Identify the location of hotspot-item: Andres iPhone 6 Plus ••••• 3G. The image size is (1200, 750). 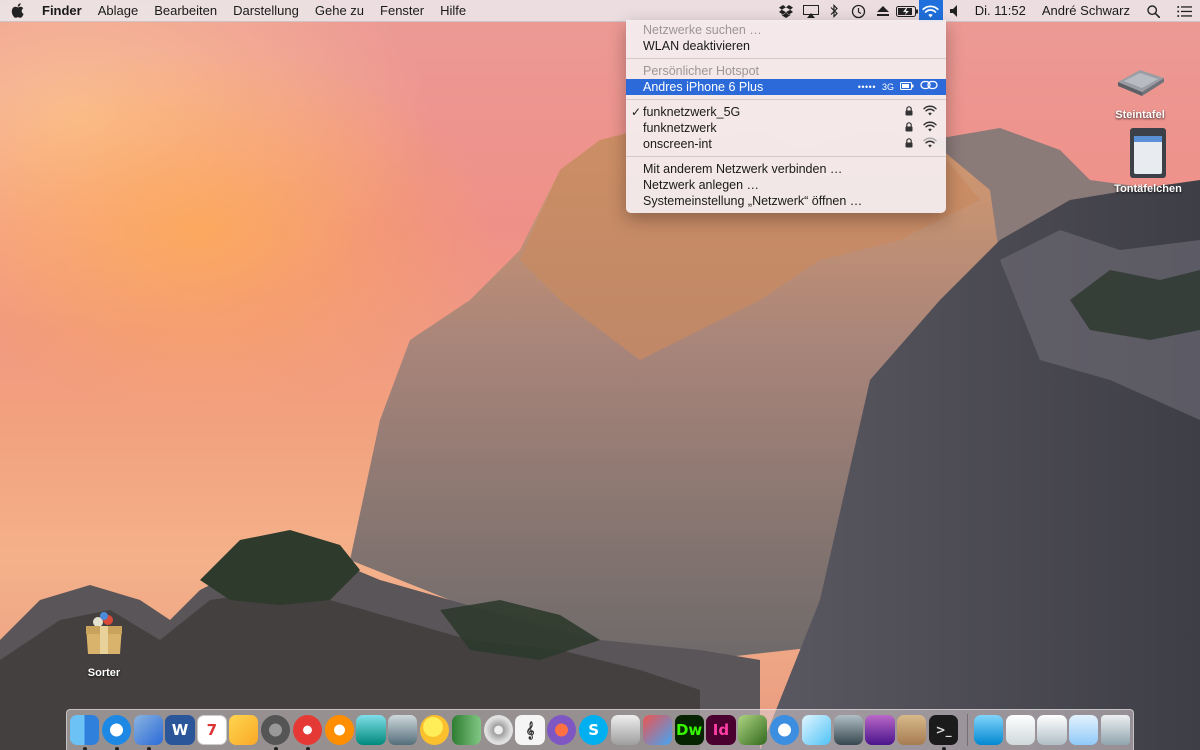
(786, 87).